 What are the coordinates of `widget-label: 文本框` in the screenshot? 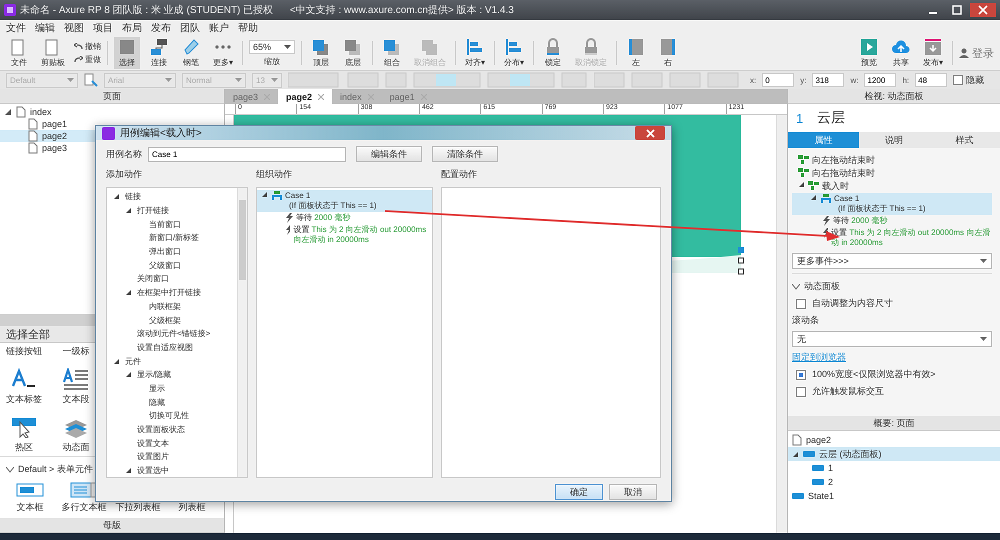 It's located at (30, 507).